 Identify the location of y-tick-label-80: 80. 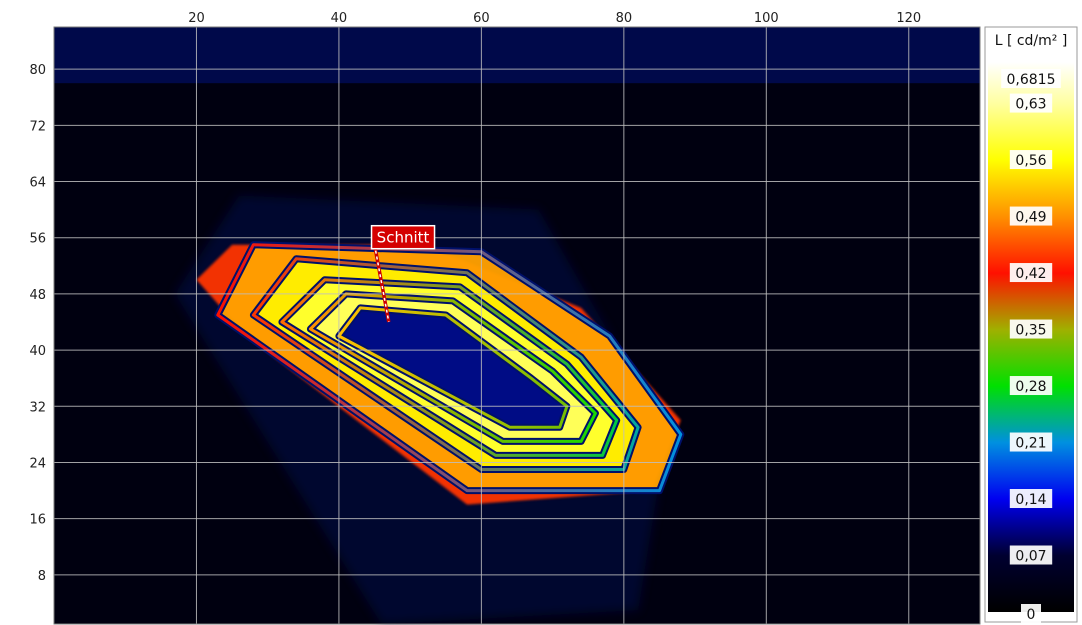
(37, 70).